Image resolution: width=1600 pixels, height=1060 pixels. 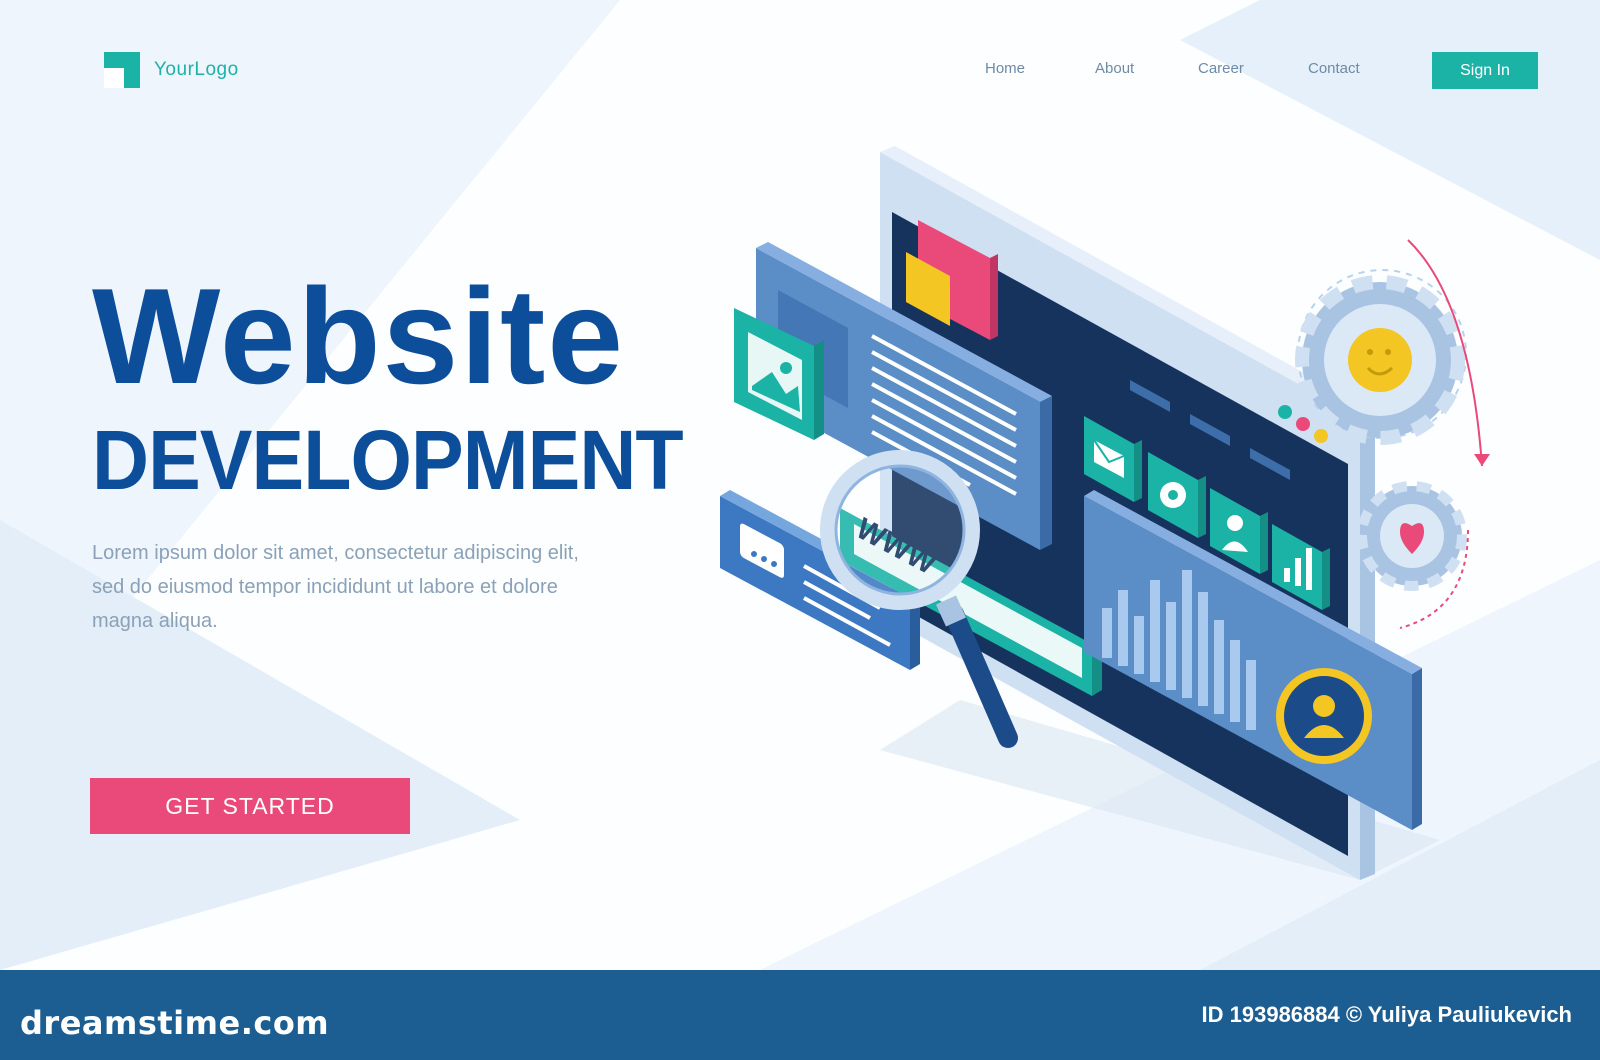 I want to click on sign-in-button: Sign In, so click(x=1485, y=70).